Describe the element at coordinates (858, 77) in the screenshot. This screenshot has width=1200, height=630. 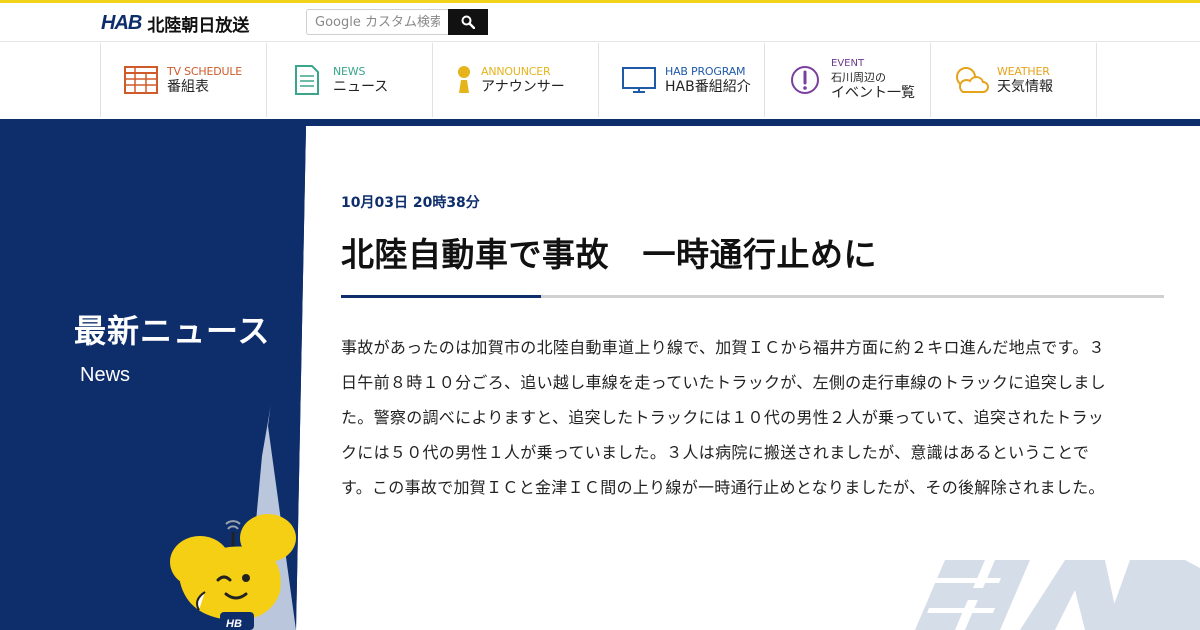
I see `nav-label-ja-line1: 石川周辺の` at that location.